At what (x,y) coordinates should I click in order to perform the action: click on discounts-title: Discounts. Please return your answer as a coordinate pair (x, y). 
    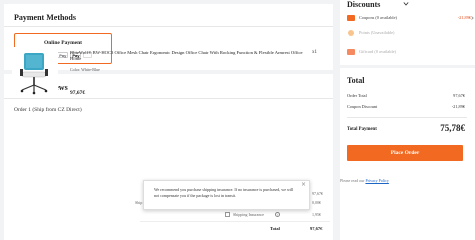
    Looking at the image, I should click on (364, 4).